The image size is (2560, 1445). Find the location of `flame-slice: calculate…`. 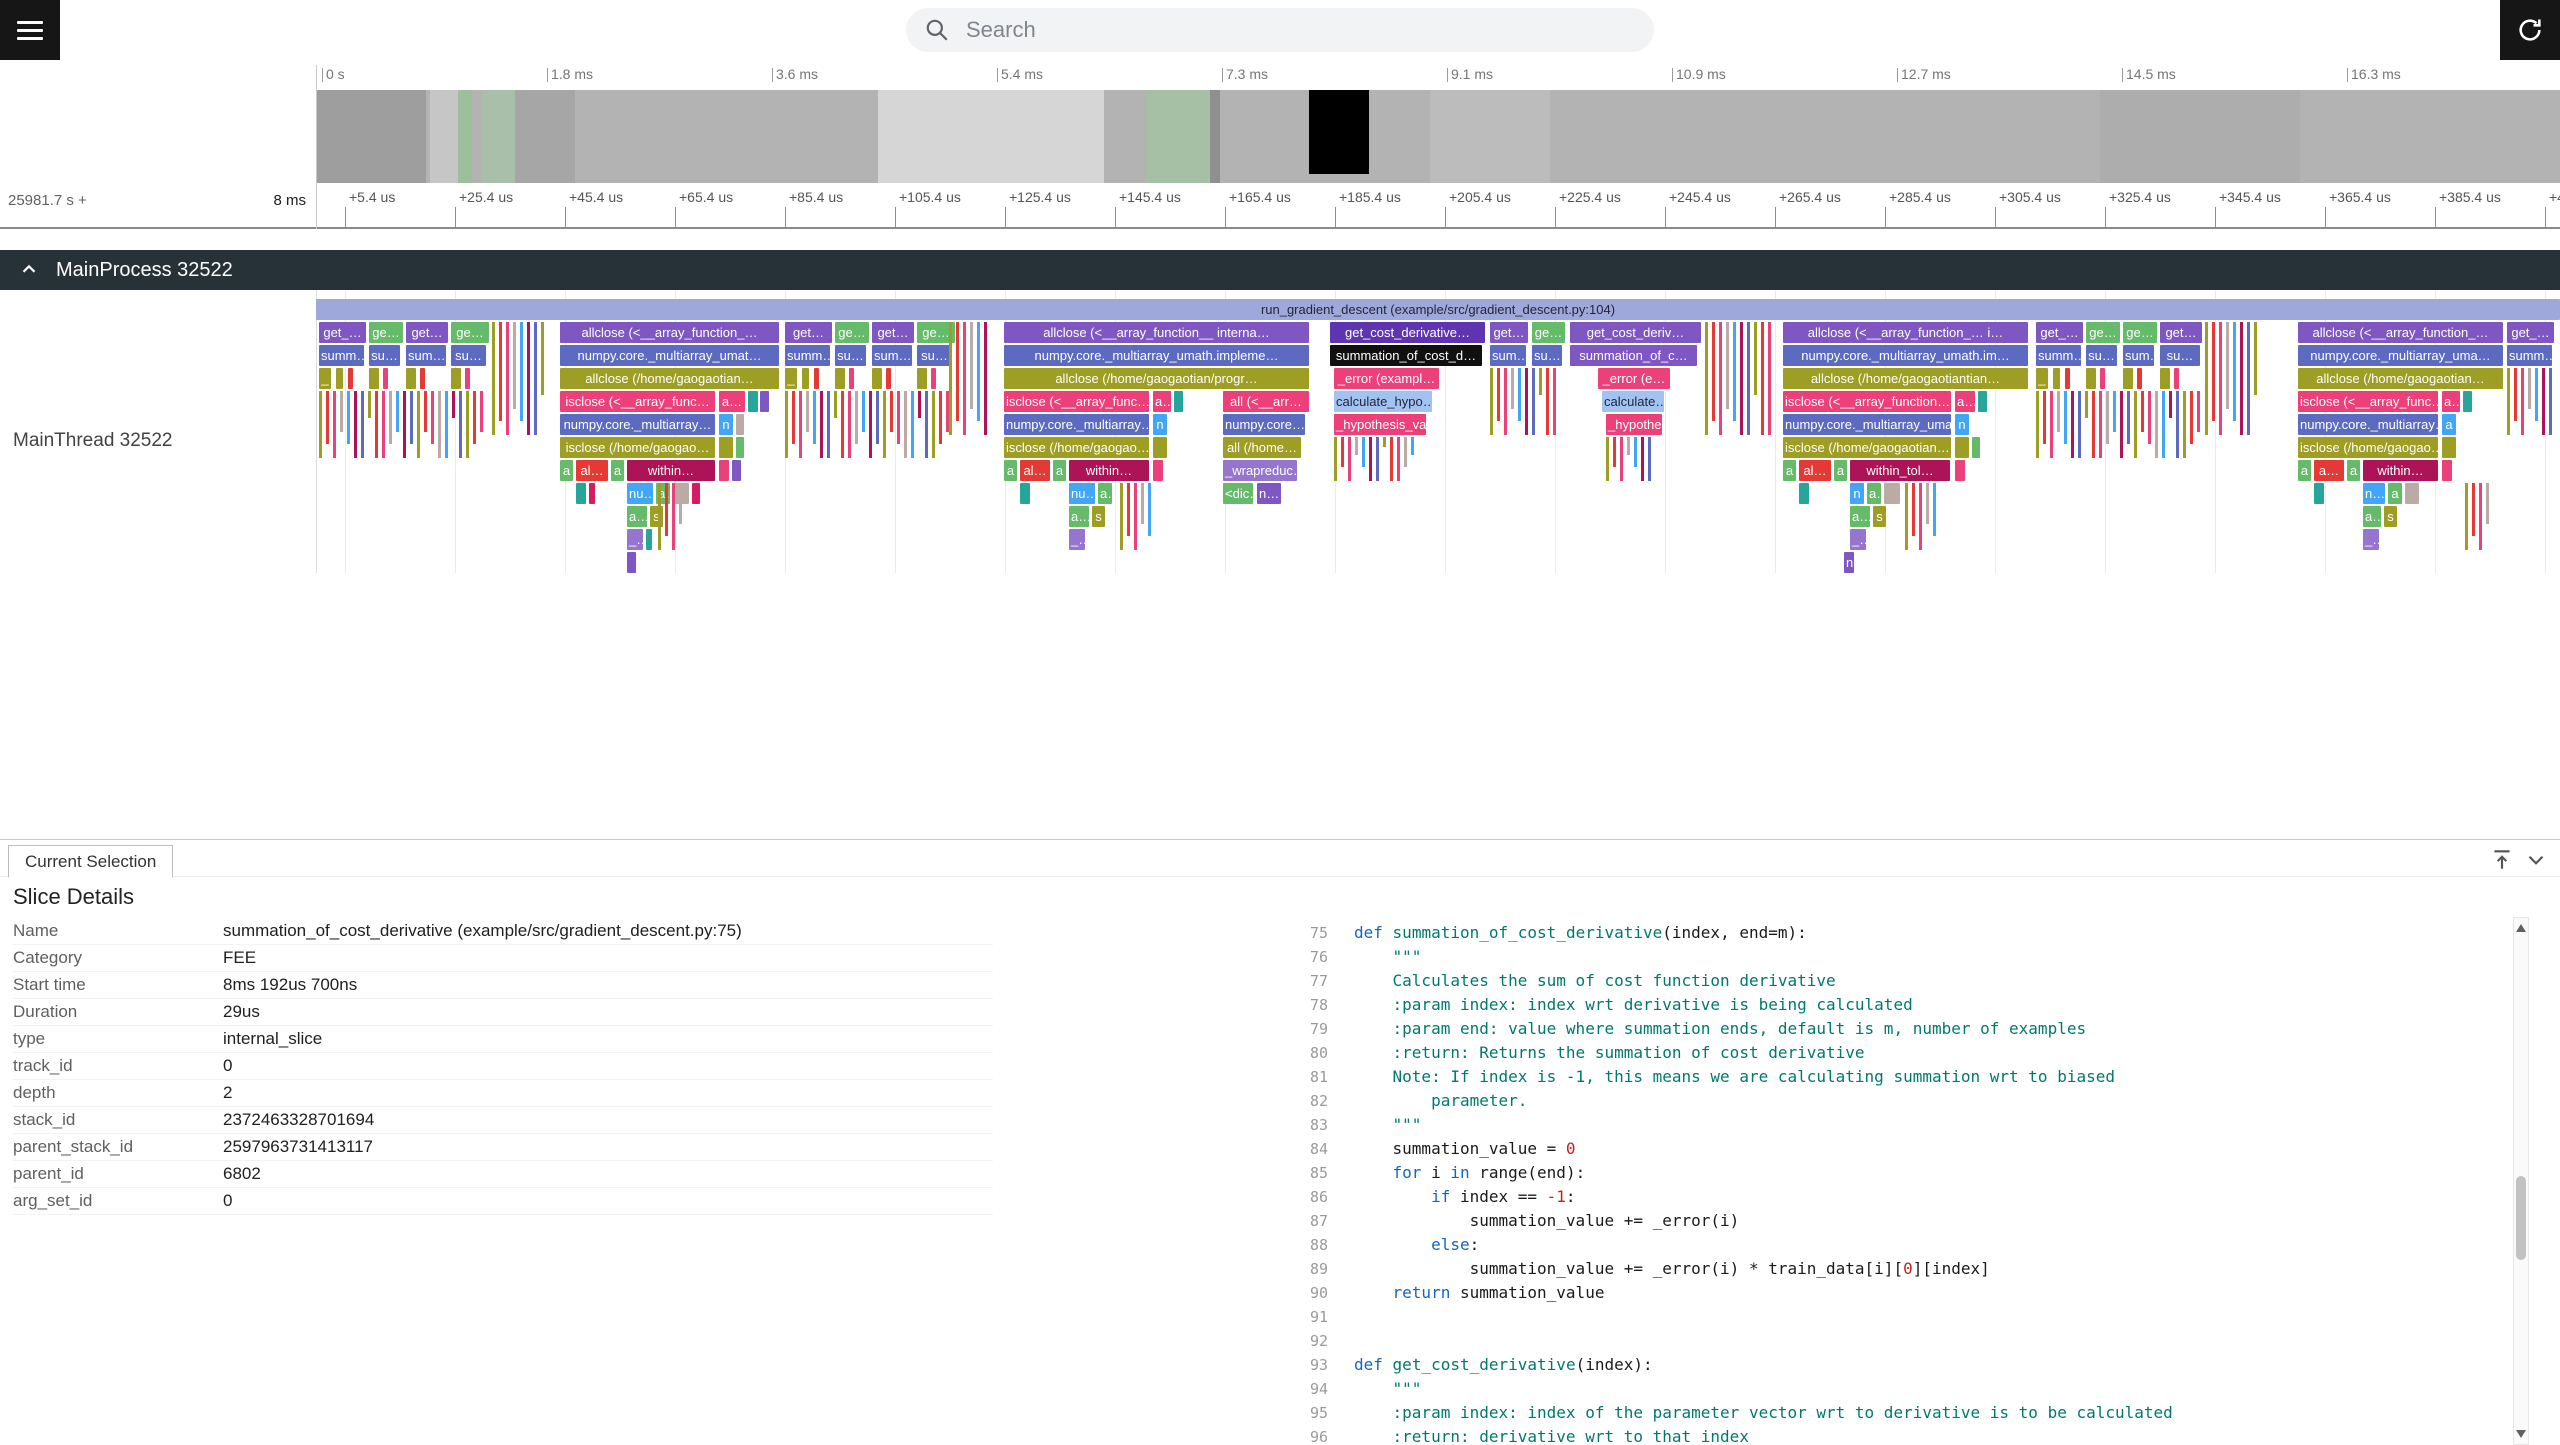

flame-slice: calculate… is located at coordinates (1633, 401).